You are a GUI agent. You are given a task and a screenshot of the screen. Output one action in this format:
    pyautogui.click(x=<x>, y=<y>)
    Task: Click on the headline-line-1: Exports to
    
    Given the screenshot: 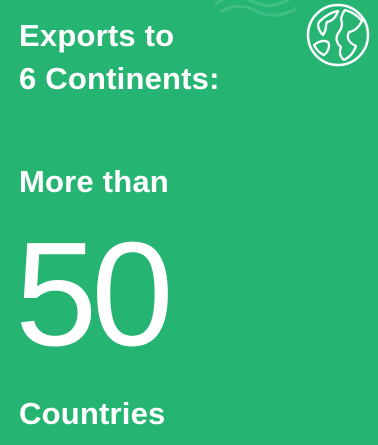 What is the action you would take?
    pyautogui.click(x=97, y=35)
    